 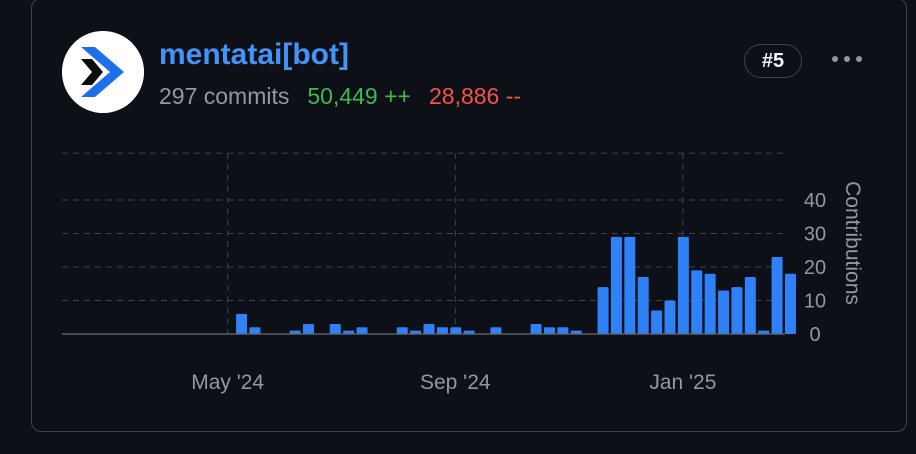 I want to click on y-tick-label: 40, so click(x=815, y=201).